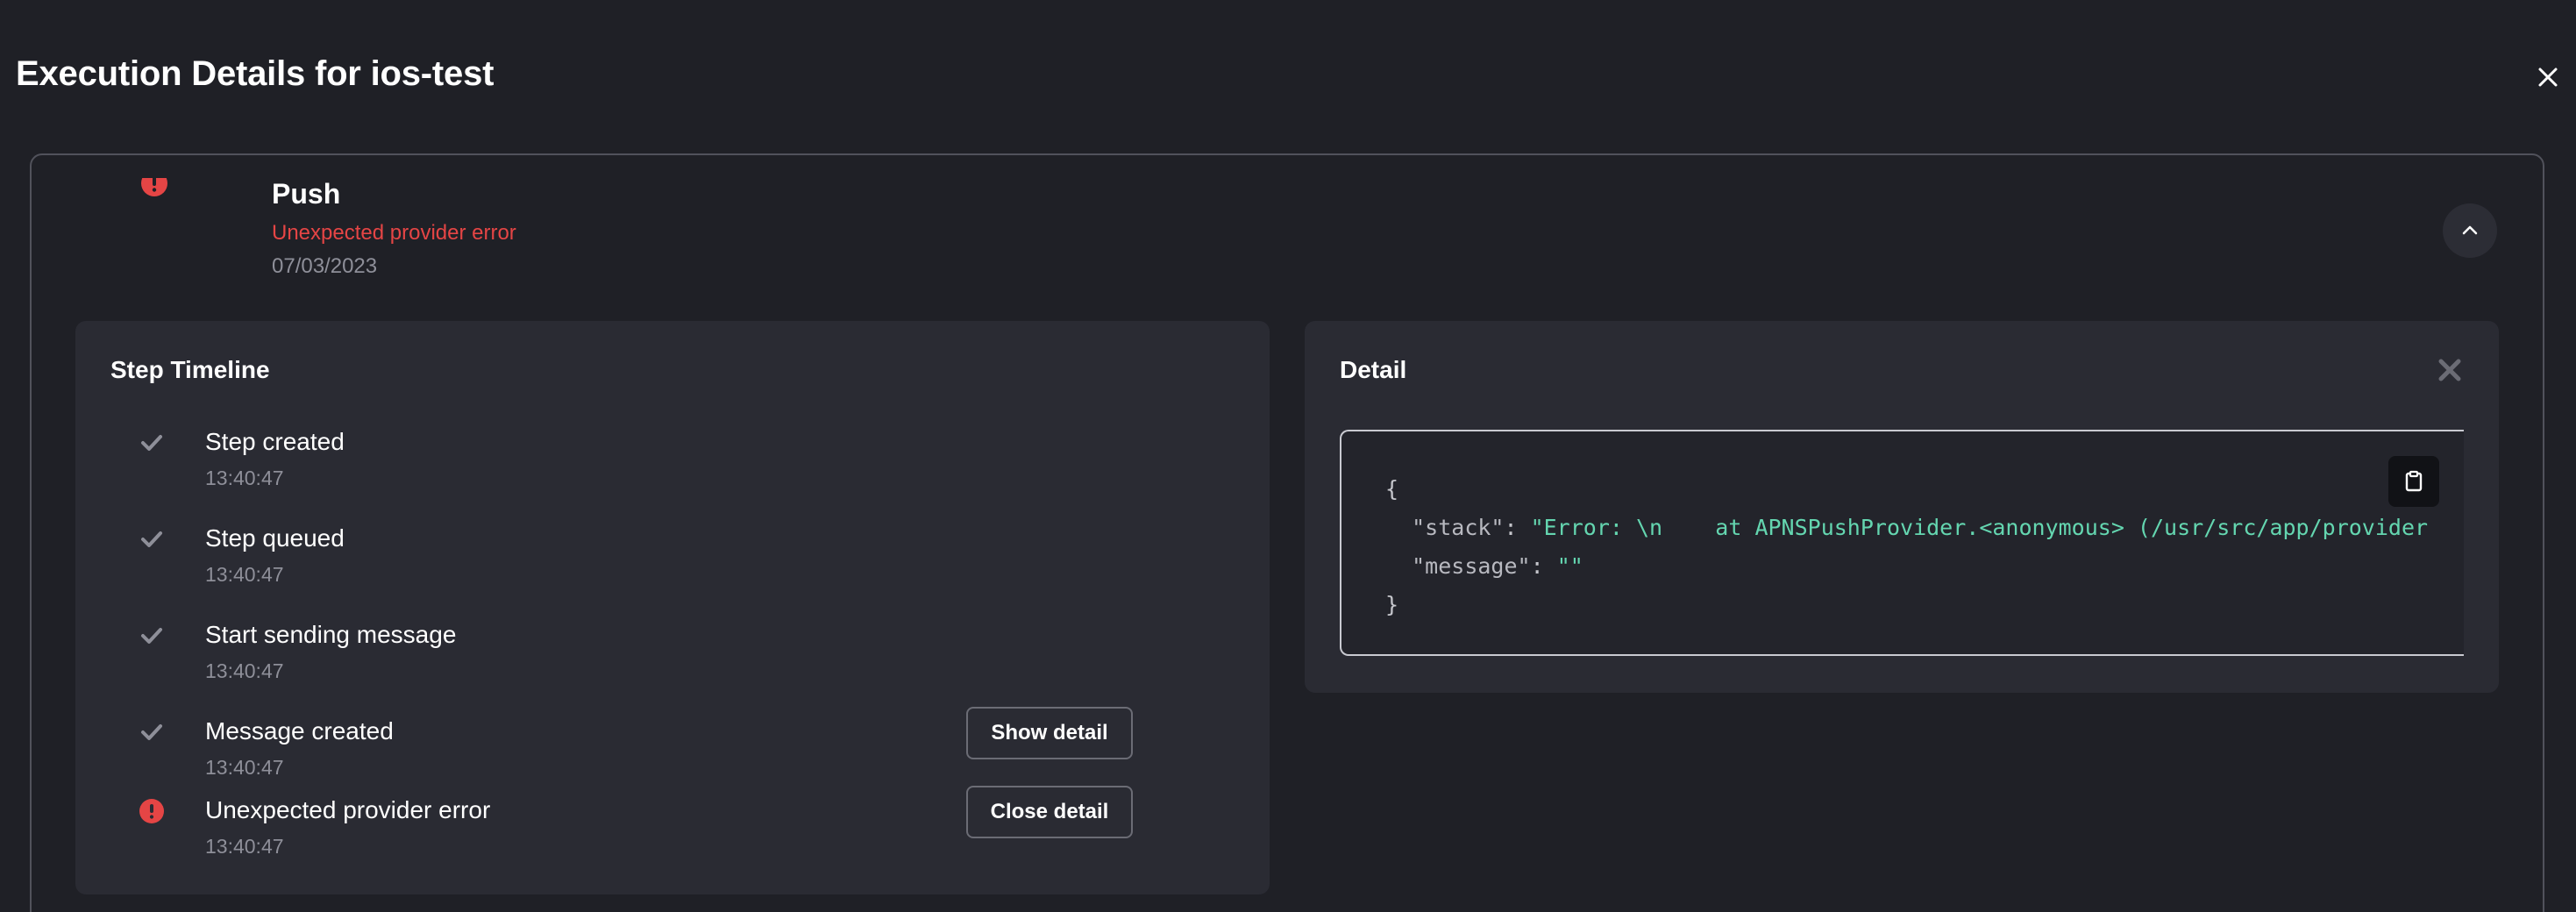 This screenshot has width=2576, height=912. I want to click on code-close-brace: }, so click(1392, 604).